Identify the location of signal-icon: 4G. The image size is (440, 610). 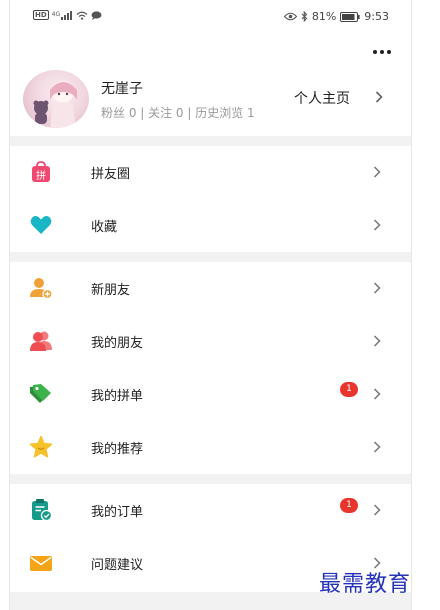
(62, 15).